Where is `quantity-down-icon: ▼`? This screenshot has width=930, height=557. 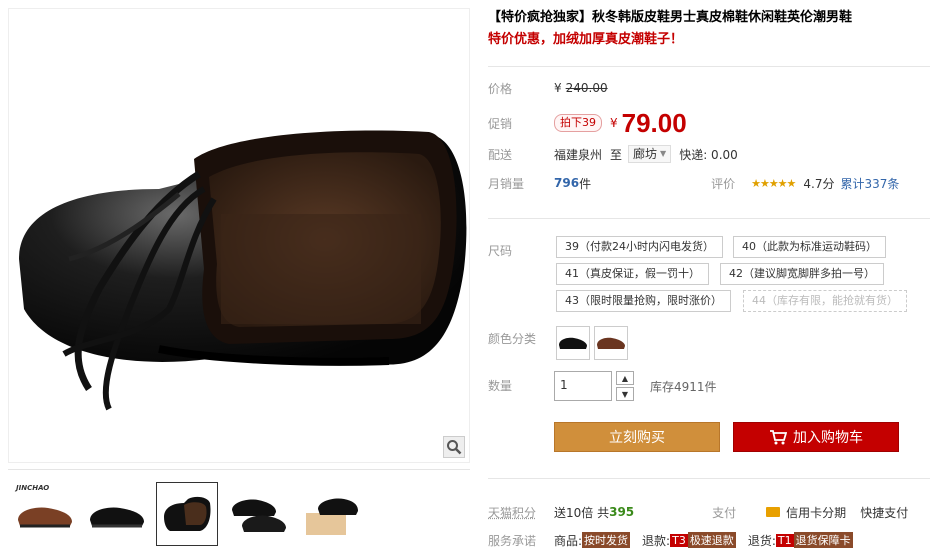
quantity-down-icon: ▼ is located at coordinates (625, 394).